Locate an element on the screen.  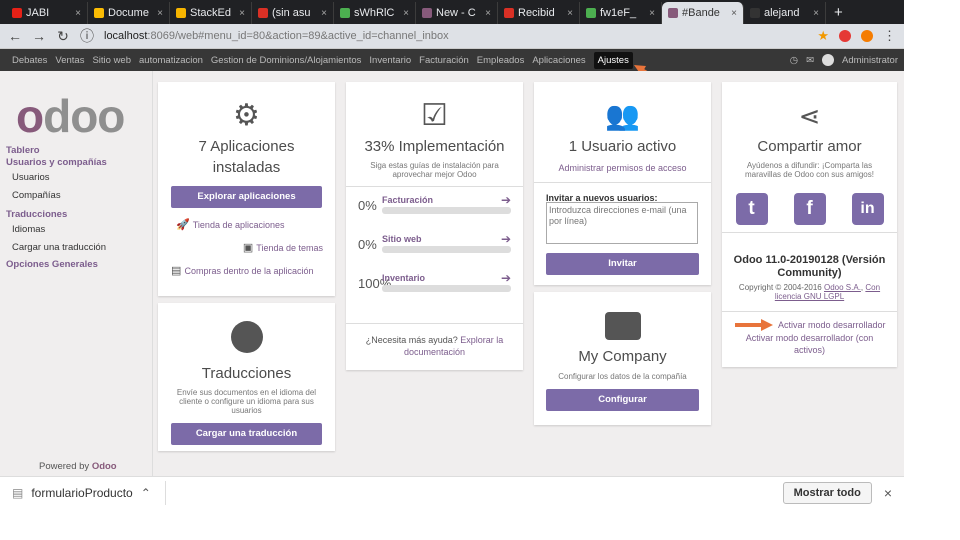
user-avatar is located at coordinates (828, 60).